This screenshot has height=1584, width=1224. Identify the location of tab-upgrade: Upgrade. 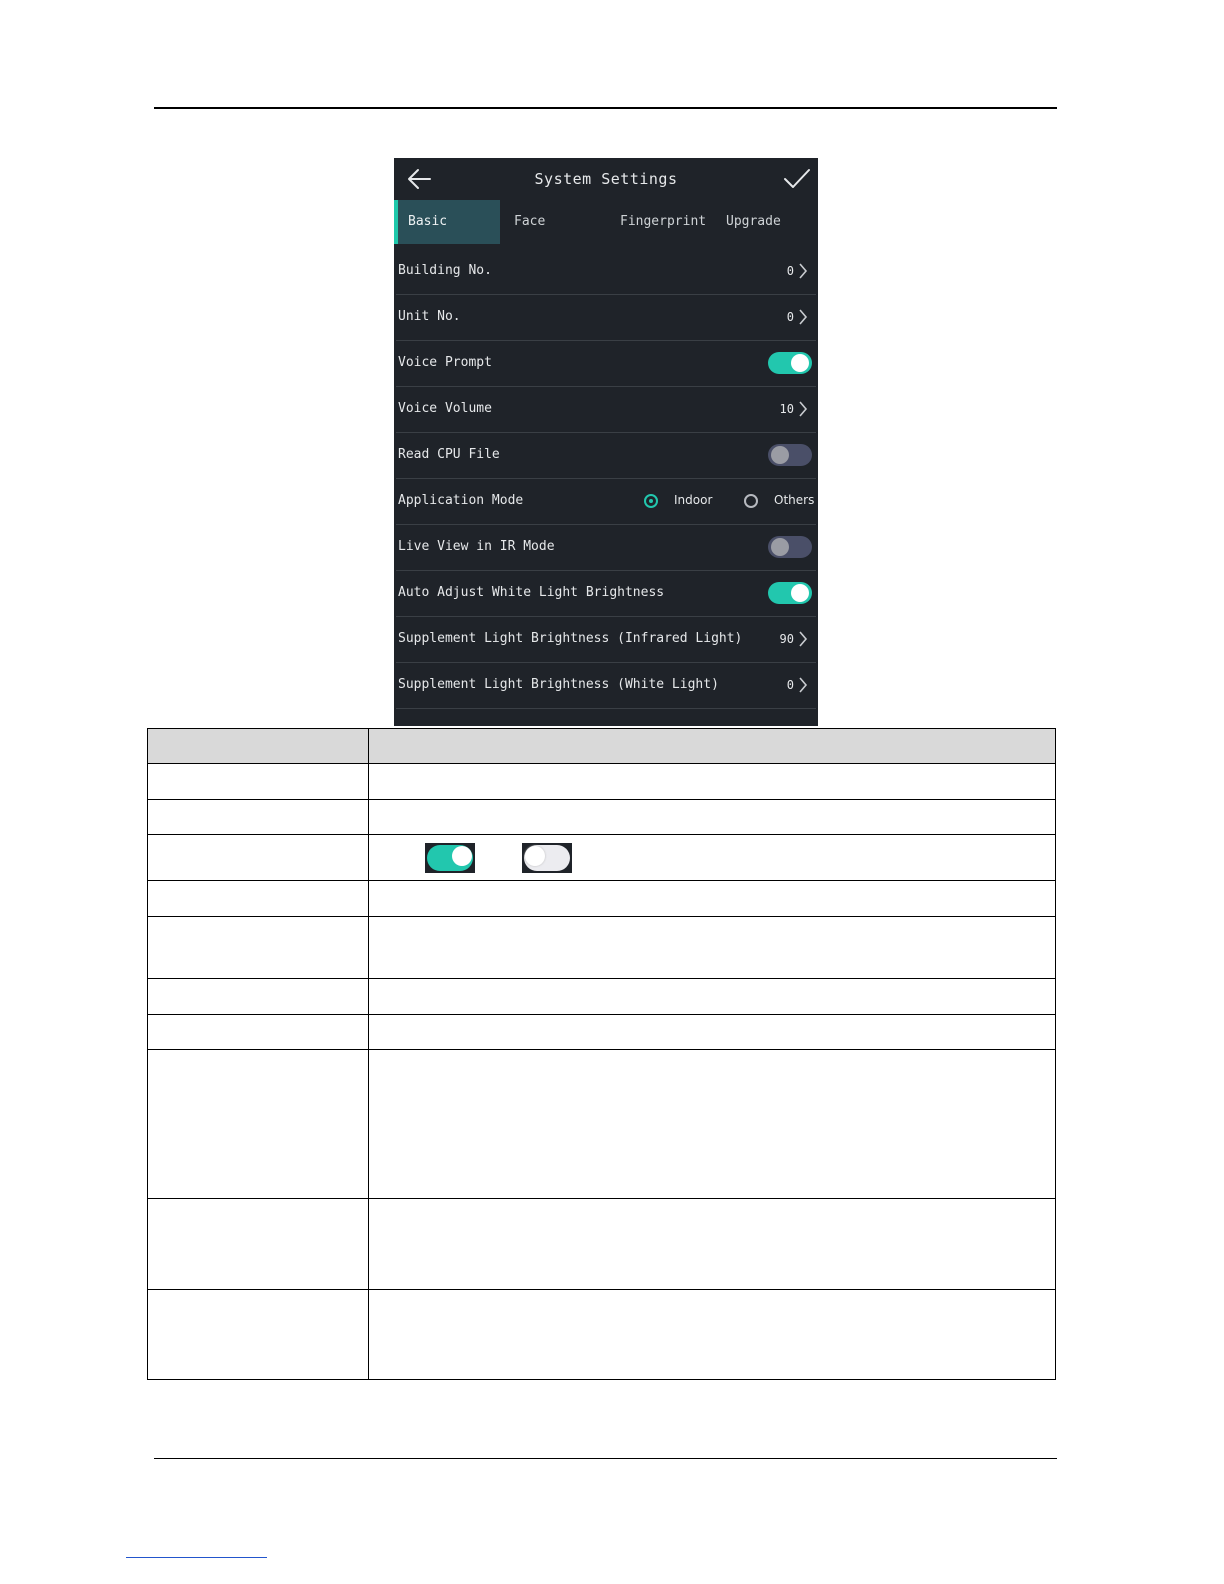
(753, 222).